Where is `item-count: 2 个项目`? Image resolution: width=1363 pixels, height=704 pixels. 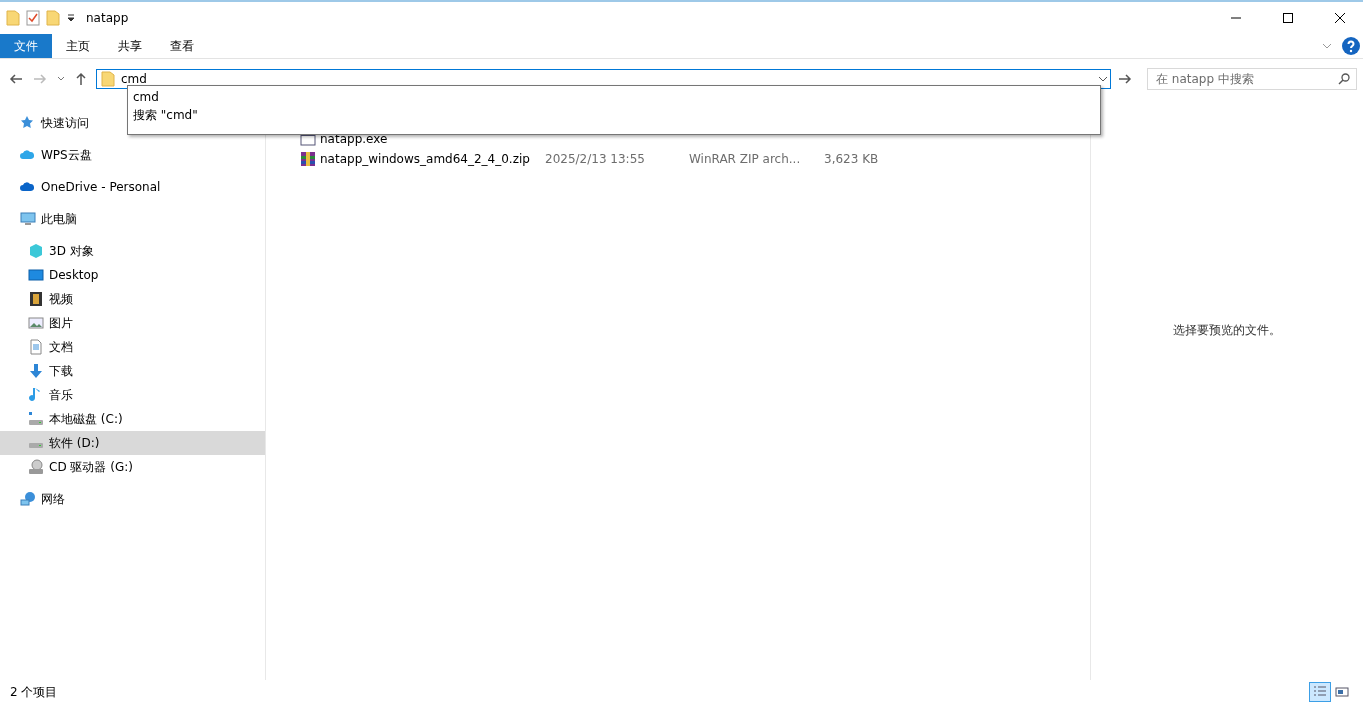
item-count: 2 个项目 is located at coordinates (34, 692).